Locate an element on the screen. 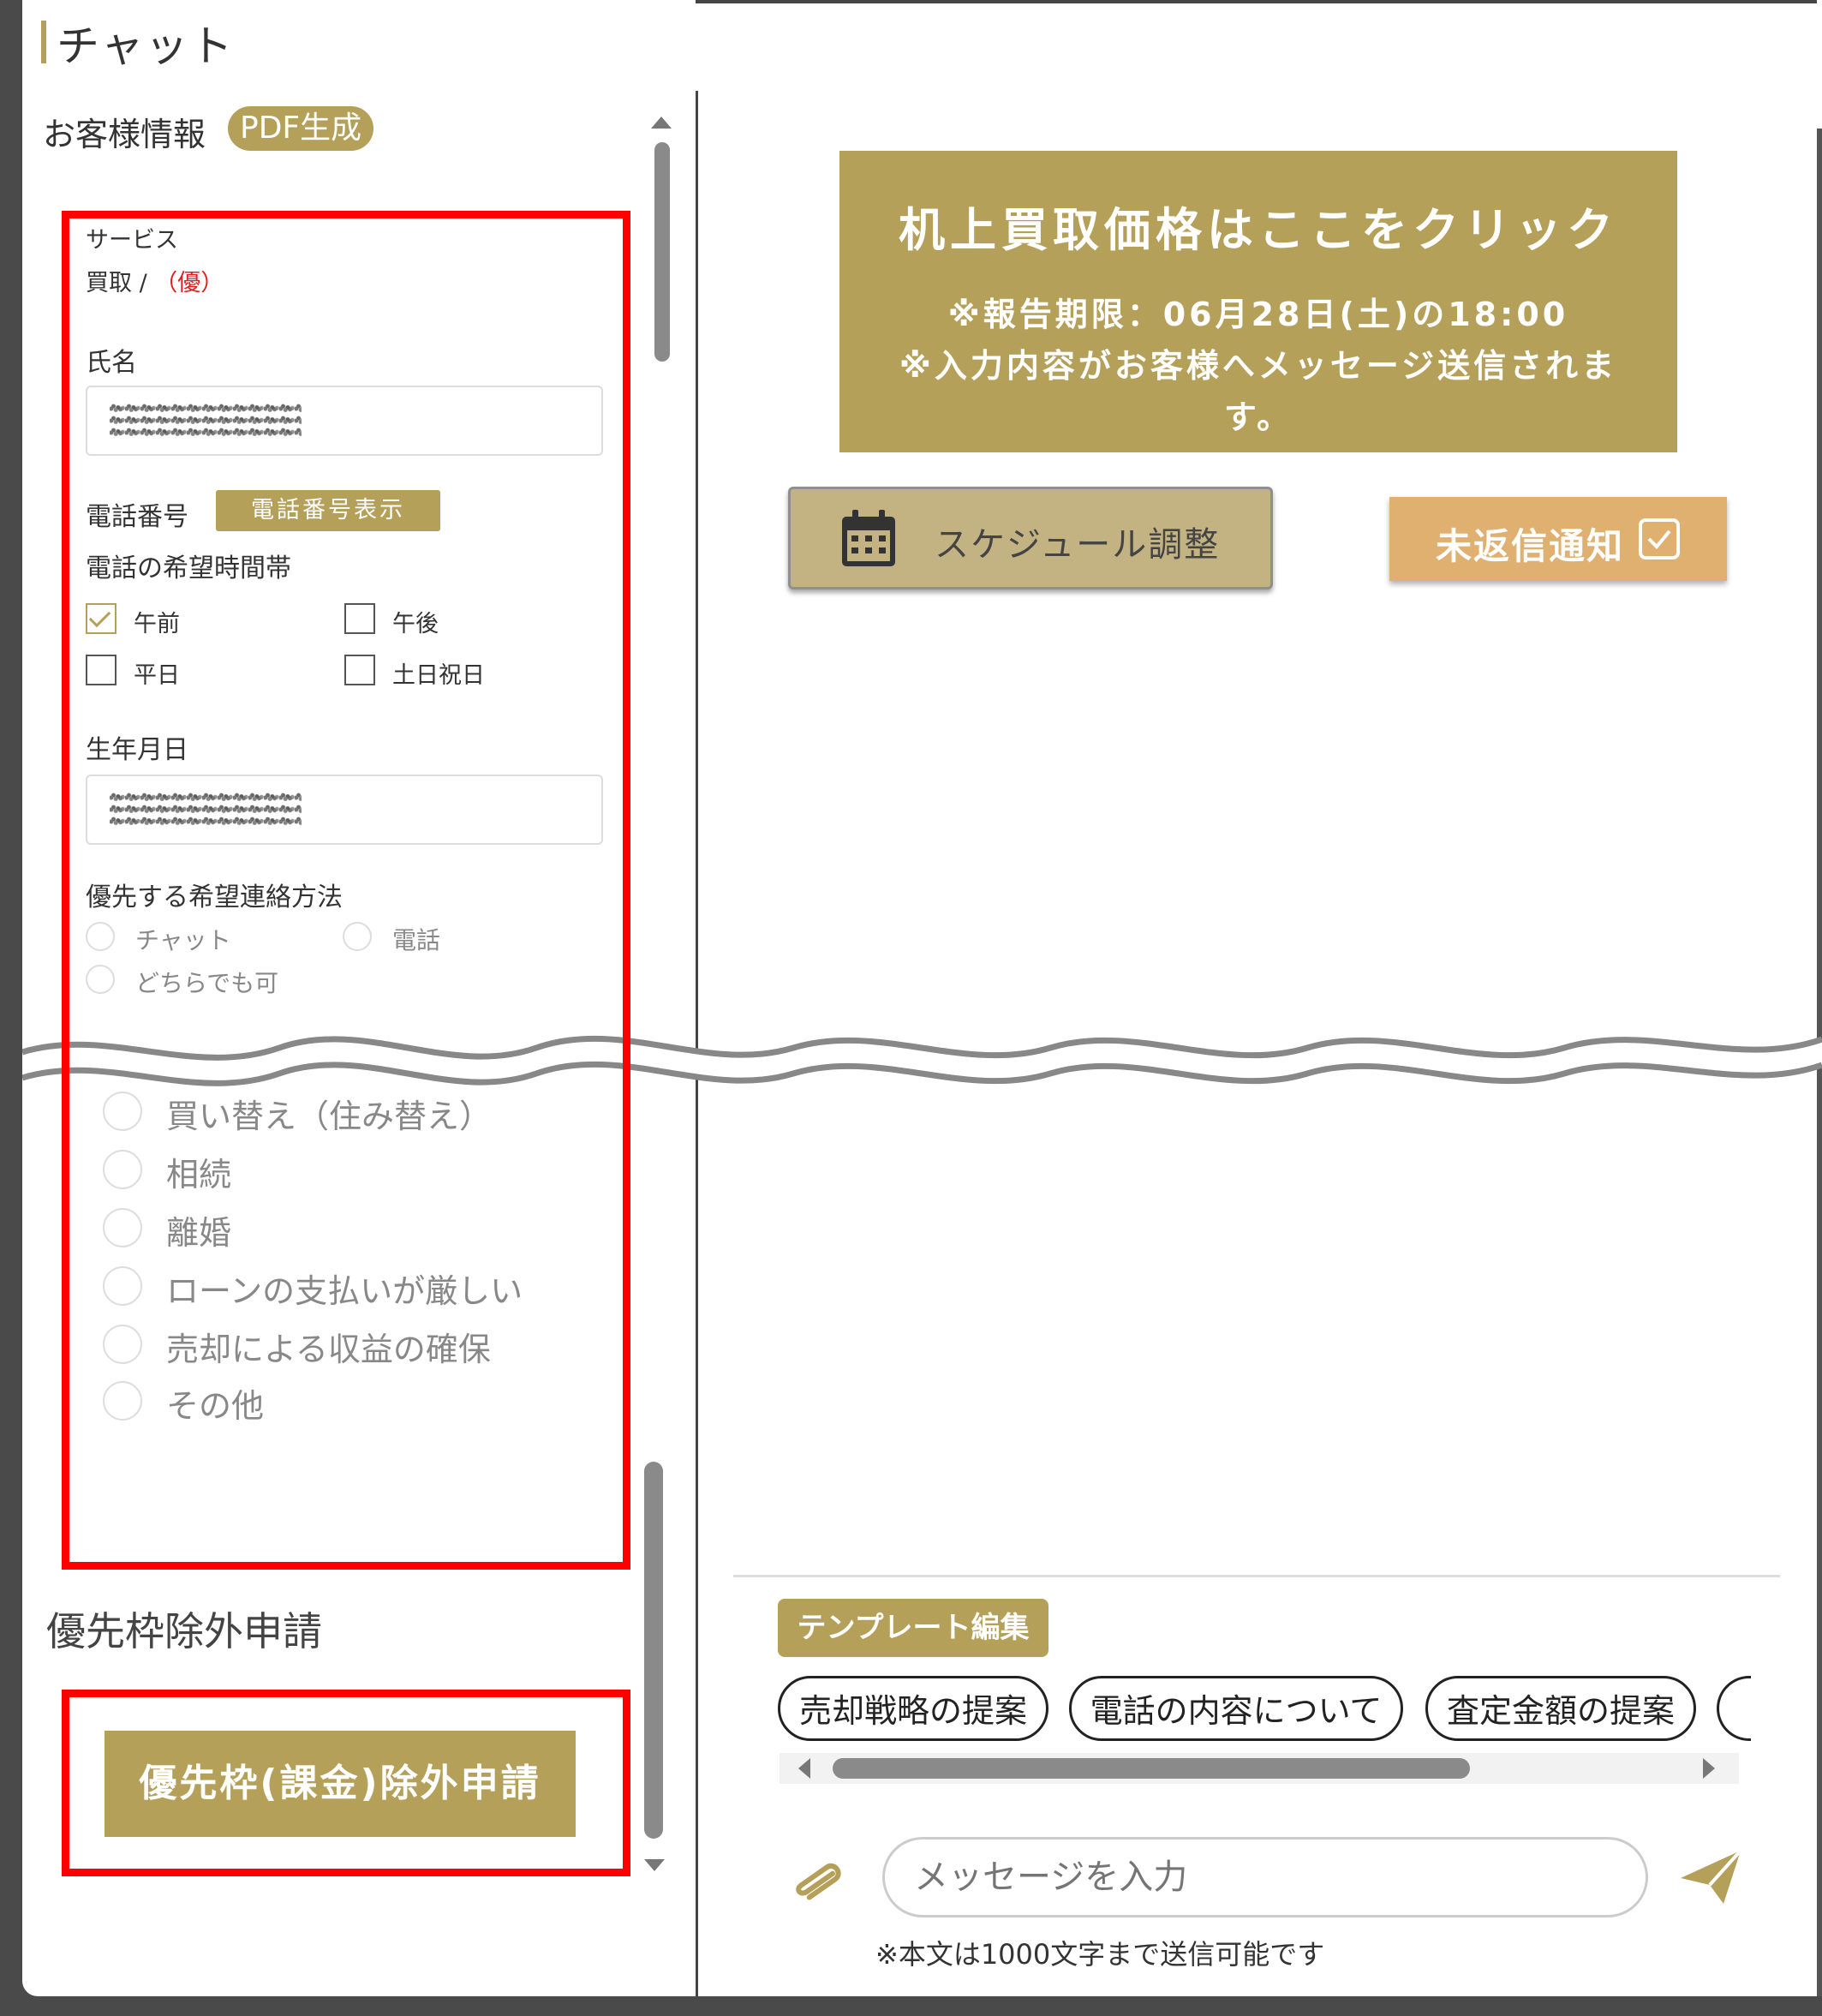  template-chip: 電話の内容について is located at coordinates (1236, 1708).